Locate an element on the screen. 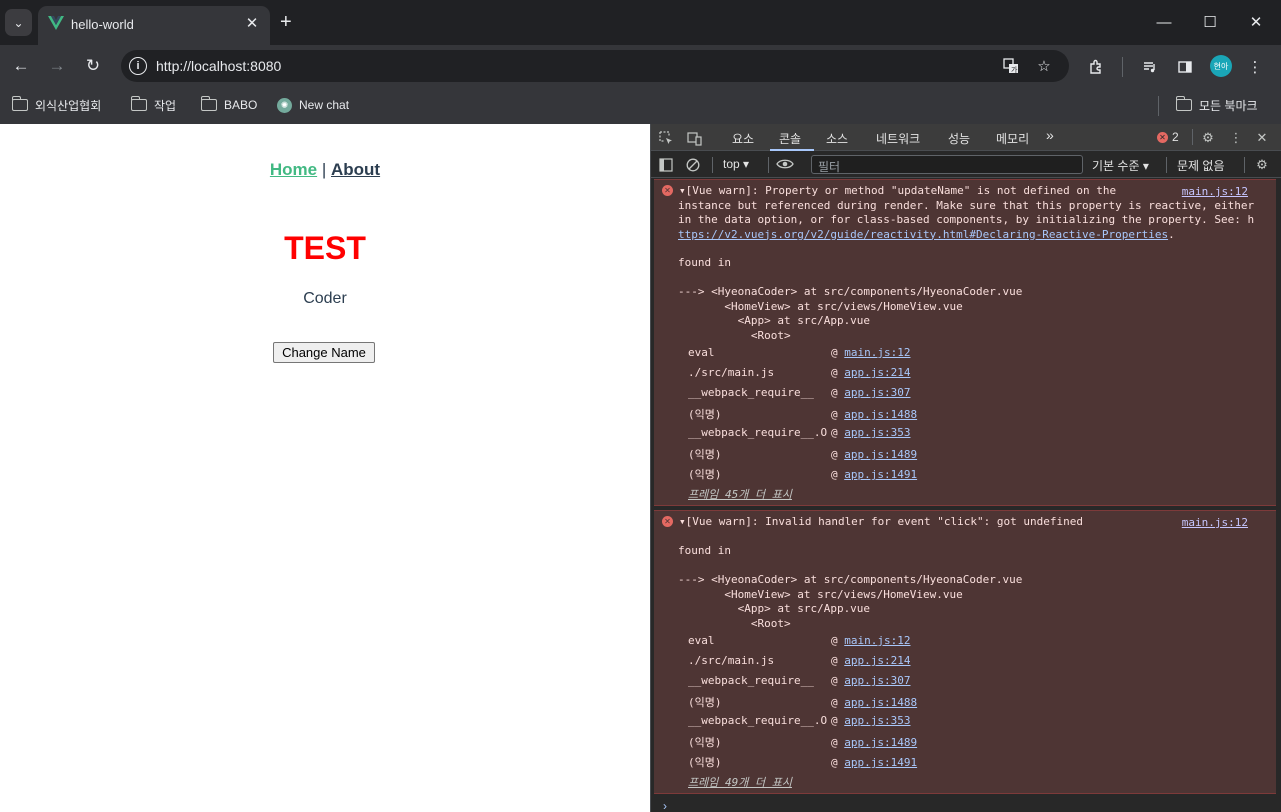  chevron-down-icon: ⌄ is located at coordinates (18, 22).